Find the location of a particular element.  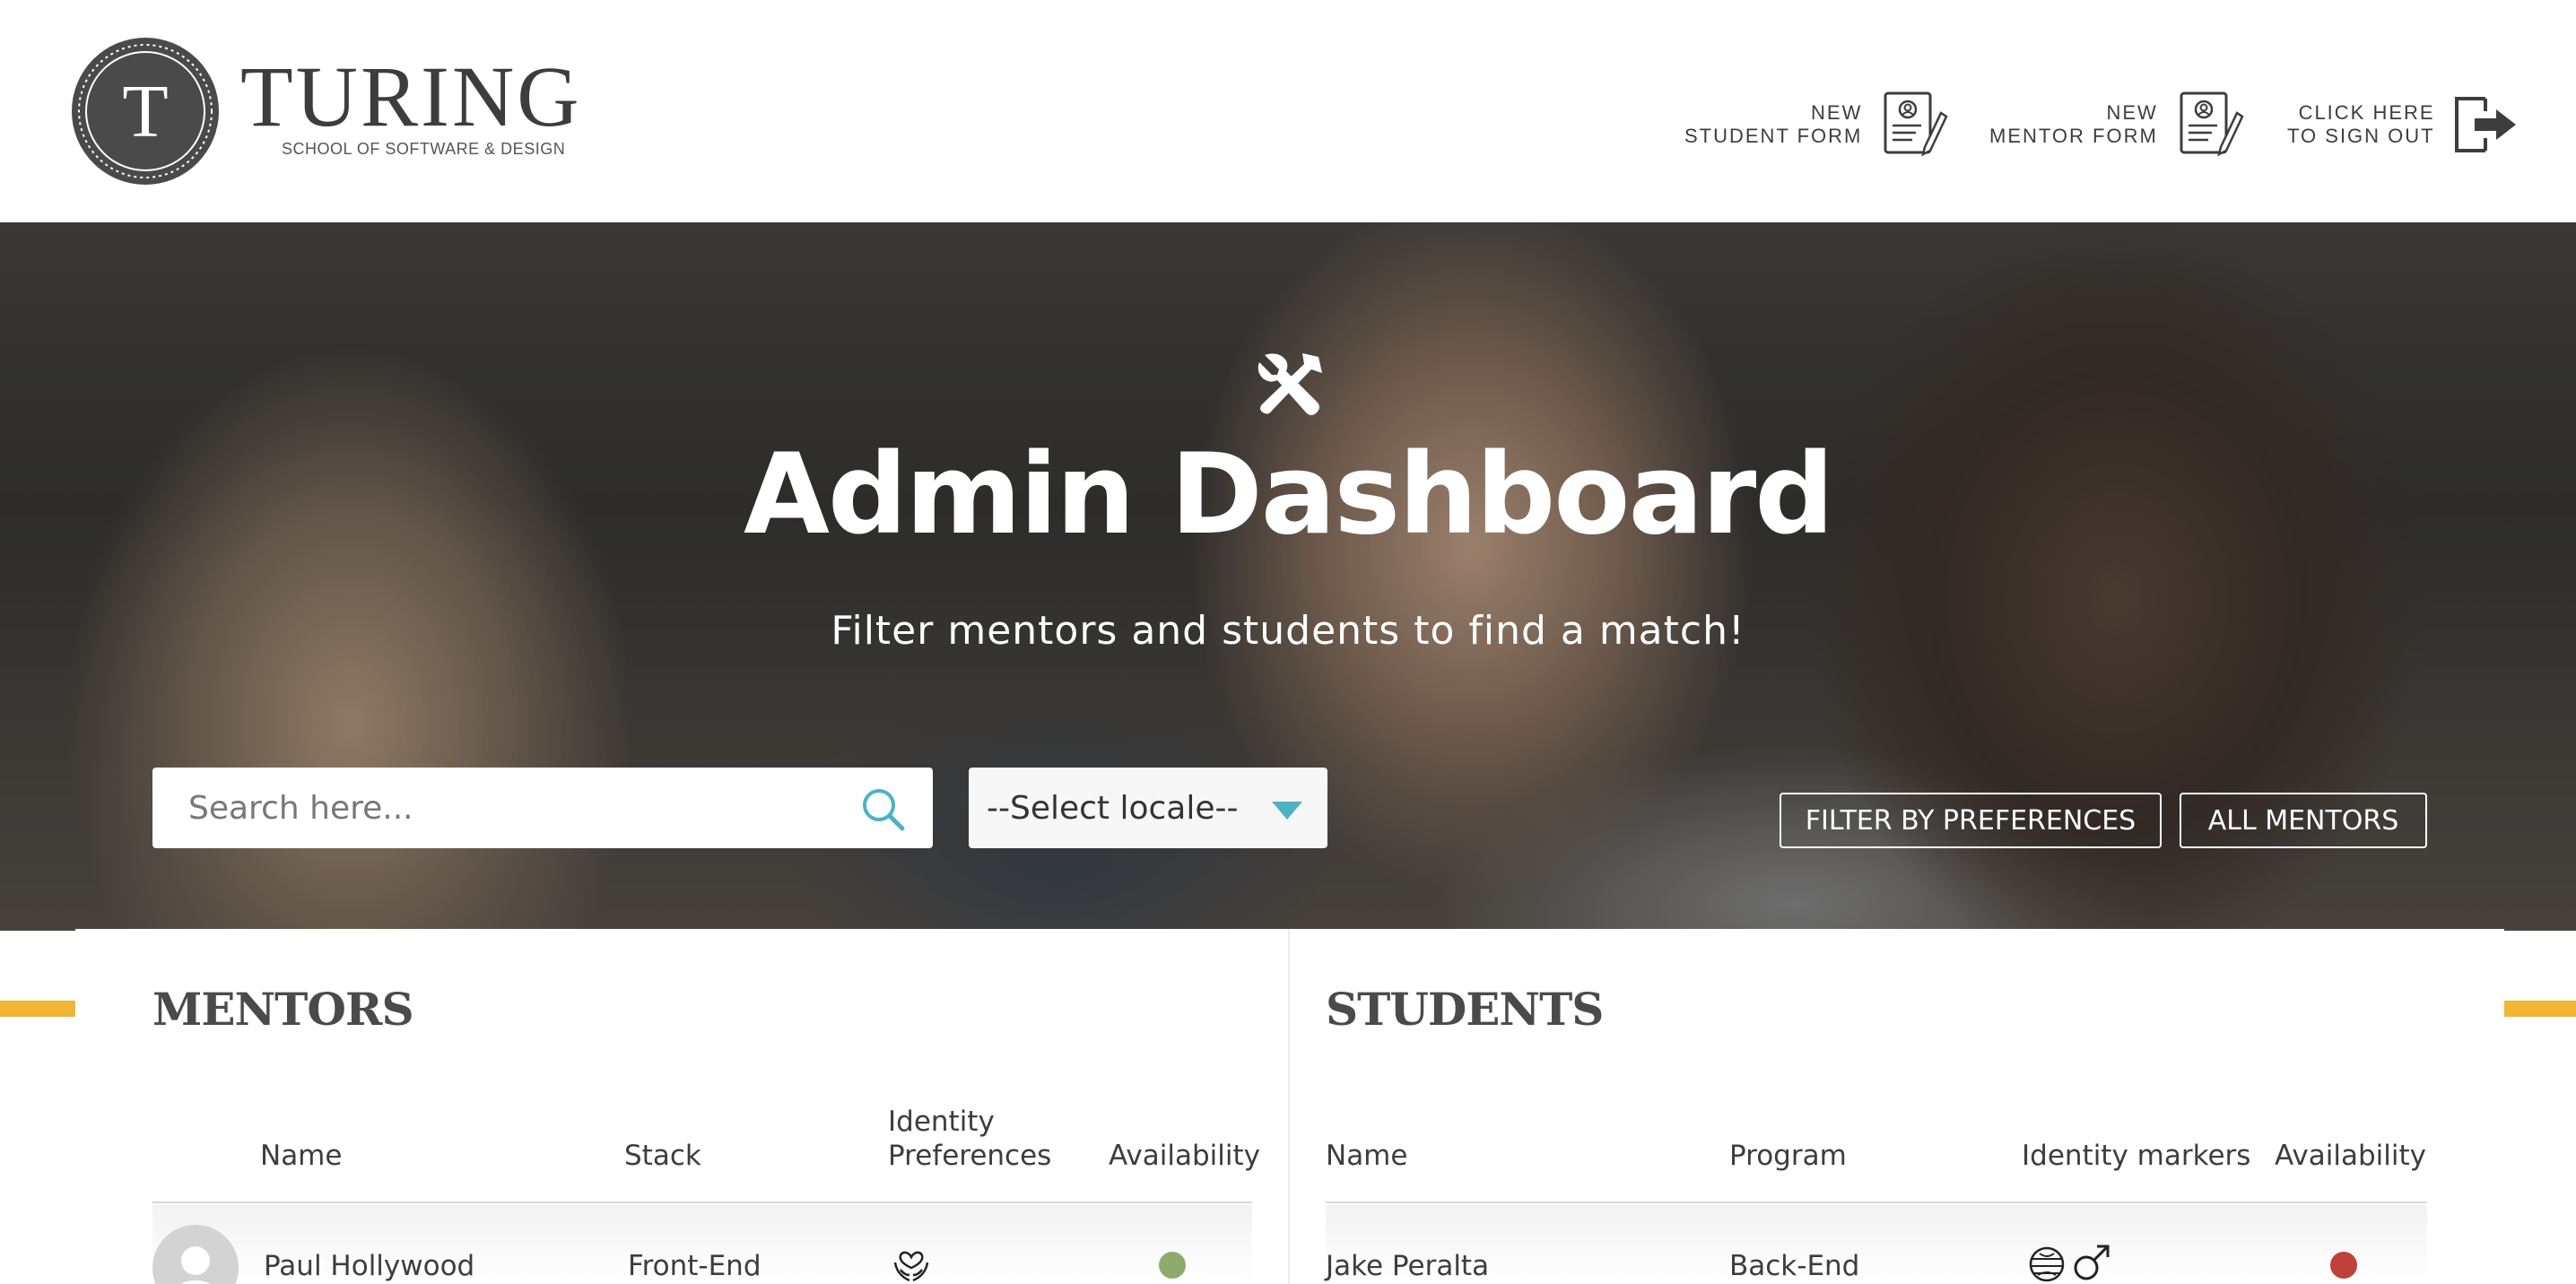

hands-heart-icon is located at coordinates (911, 1266).